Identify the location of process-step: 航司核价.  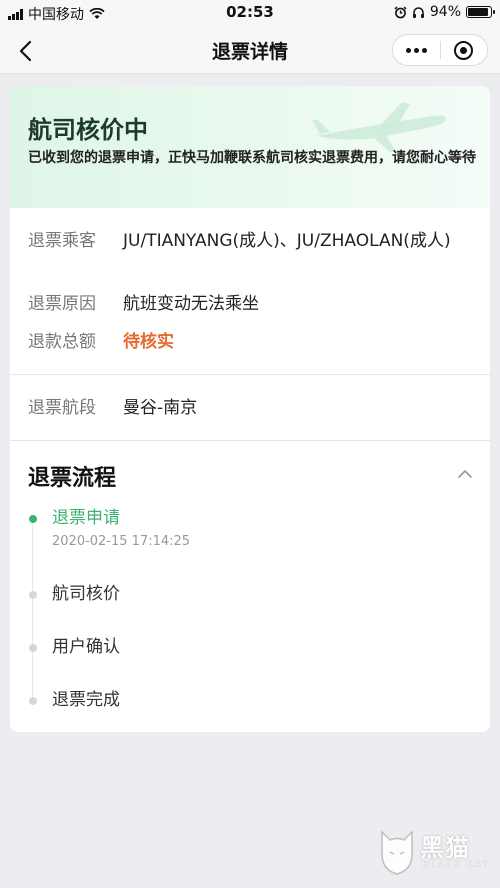
(238, 595).